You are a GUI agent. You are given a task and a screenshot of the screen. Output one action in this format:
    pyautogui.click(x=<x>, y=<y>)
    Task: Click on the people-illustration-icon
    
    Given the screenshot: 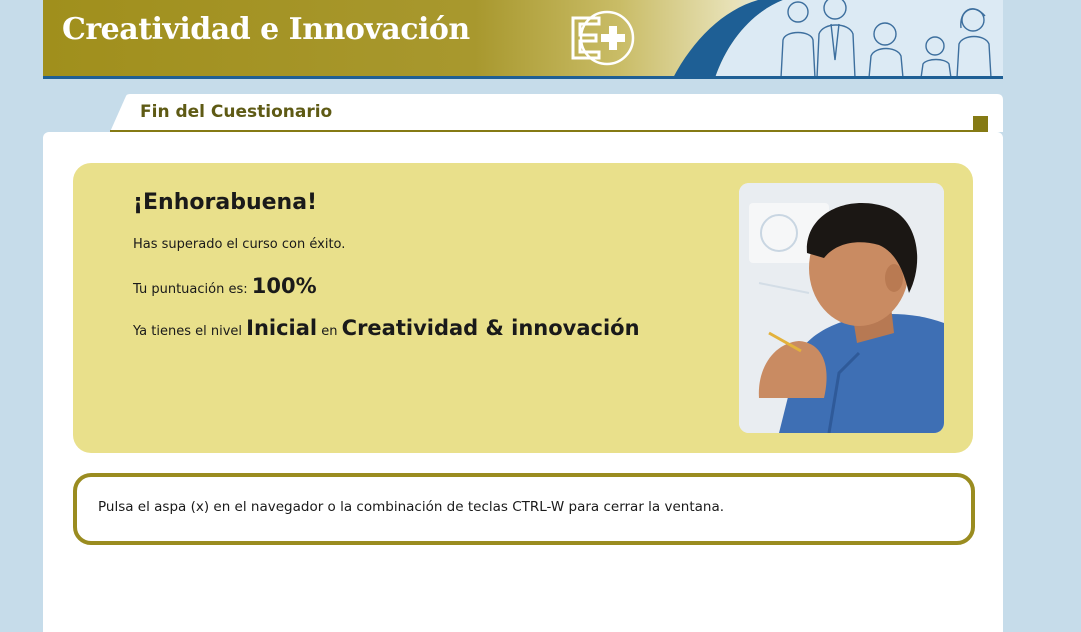 What is the action you would take?
    pyautogui.click(x=838, y=39)
    